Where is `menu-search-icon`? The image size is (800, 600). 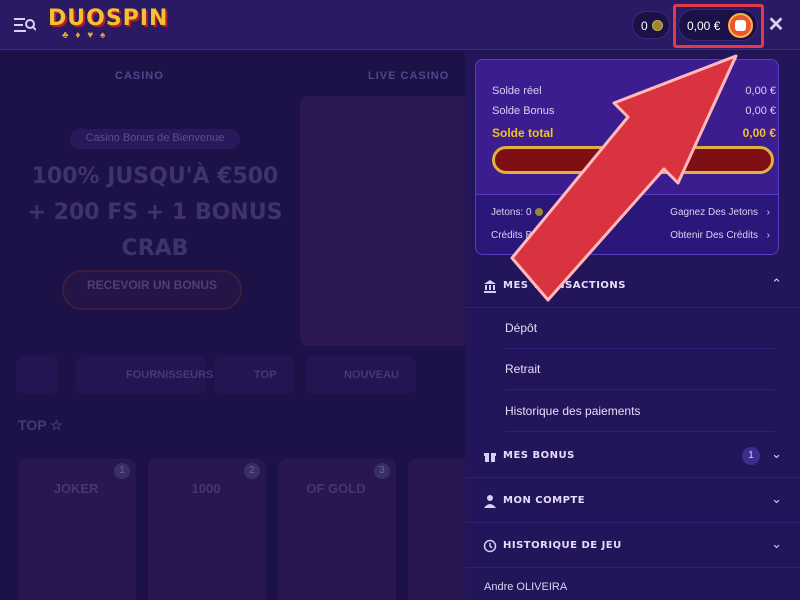
menu-search-icon is located at coordinates (25, 25).